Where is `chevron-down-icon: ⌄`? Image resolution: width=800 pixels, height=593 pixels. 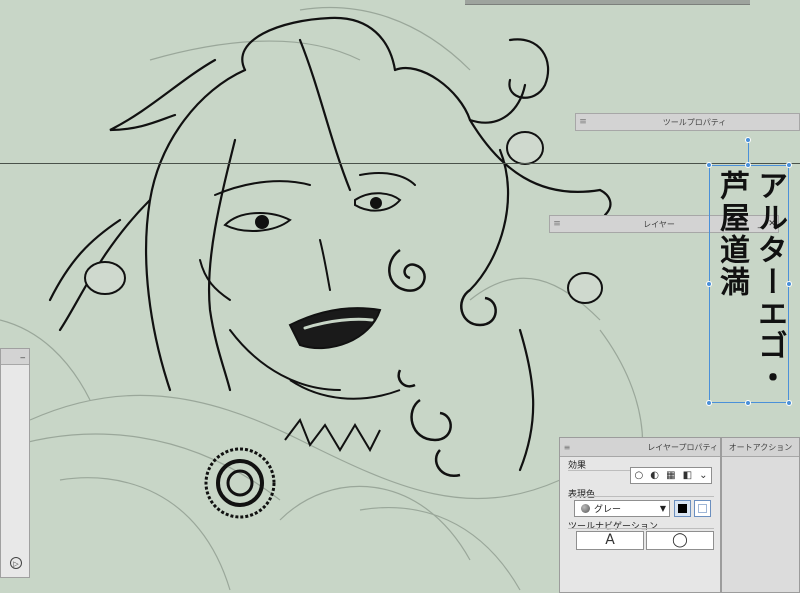 chevron-down-icon: ⌄ is located at coordinates (703, 475).